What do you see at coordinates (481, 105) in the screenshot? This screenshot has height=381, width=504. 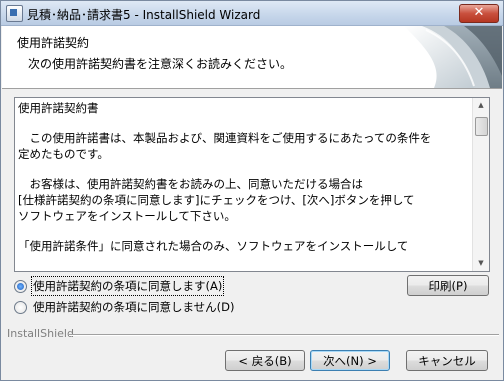 I see `scroll-up-icon: ▲` at bounding box center [481, 105].